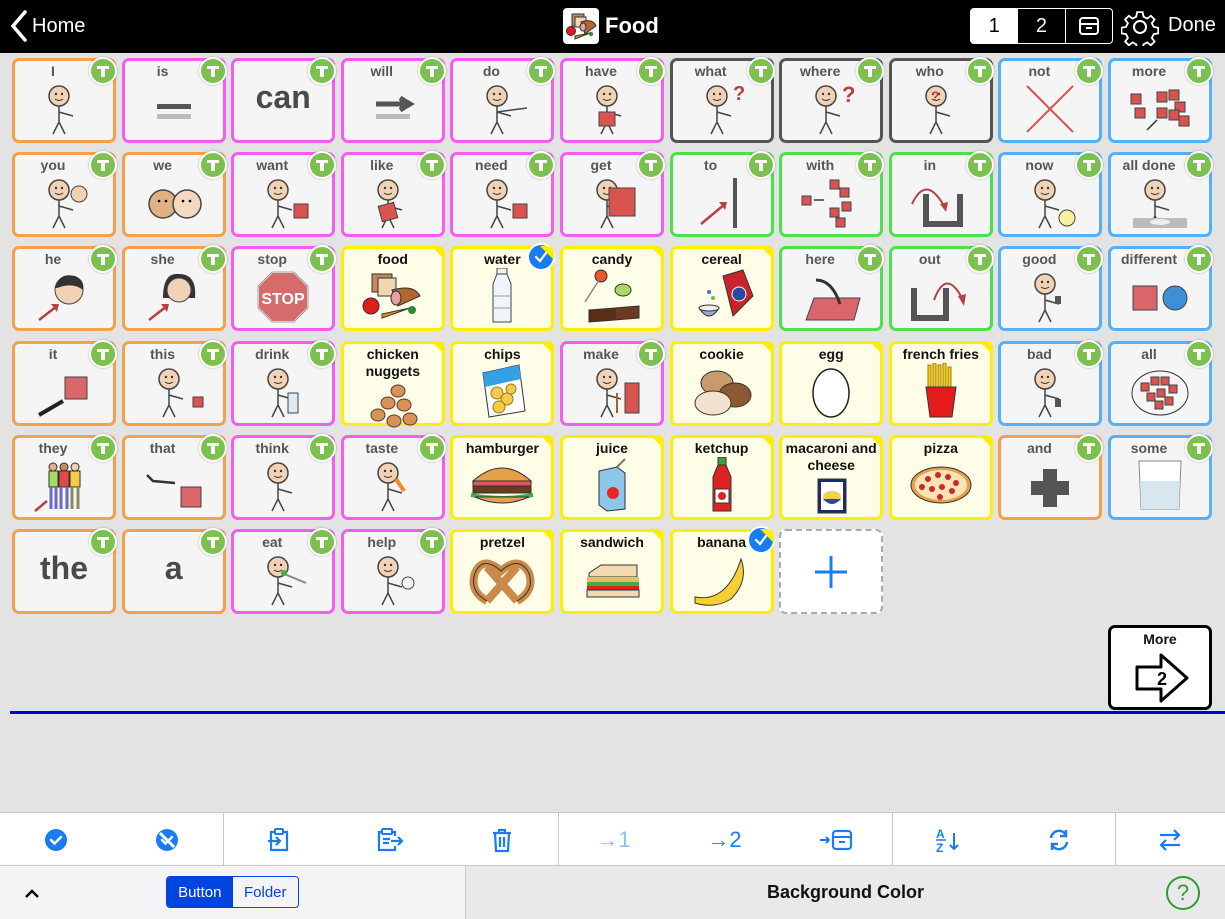  I want to click on grid-button-have: have, so click(612, 100).